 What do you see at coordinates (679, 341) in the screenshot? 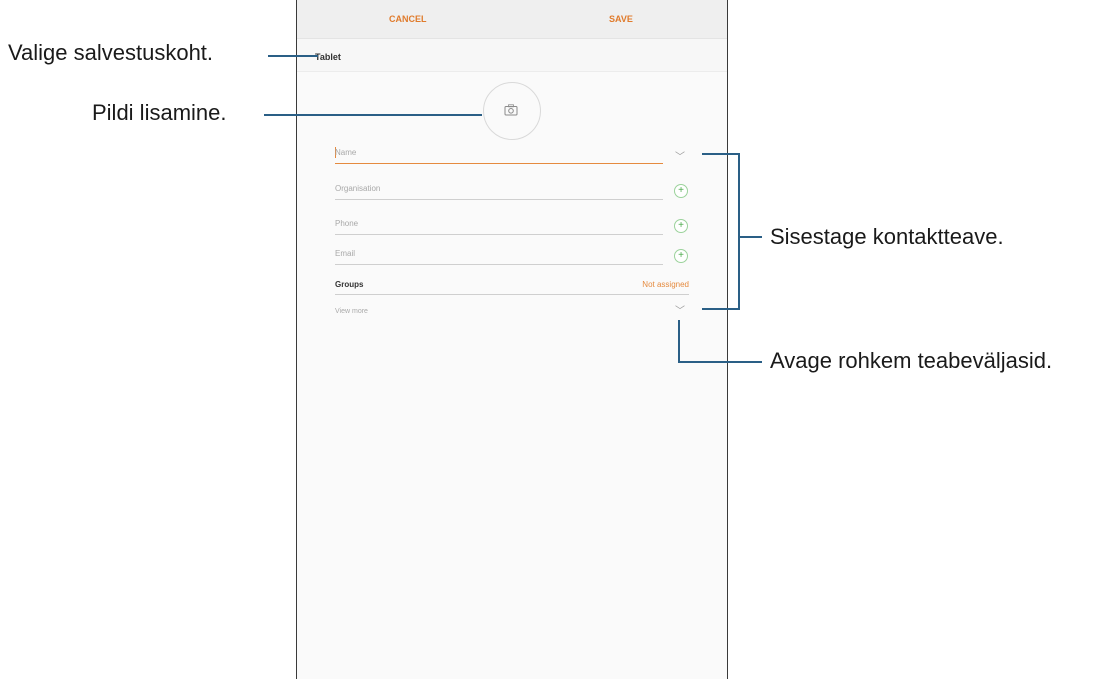
I see `callout-line-more-vertical` at bounding box center [679, 341].